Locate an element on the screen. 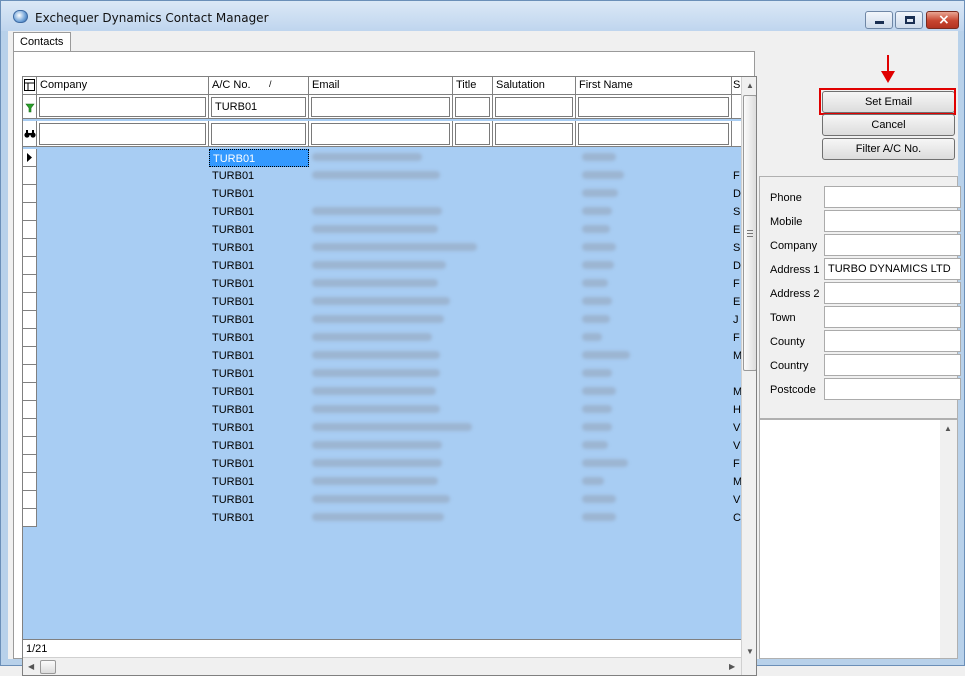 This screenshot has height=676, width=965. notes-scroll-up-icon: ▲ is located at coordinates (948, 428).